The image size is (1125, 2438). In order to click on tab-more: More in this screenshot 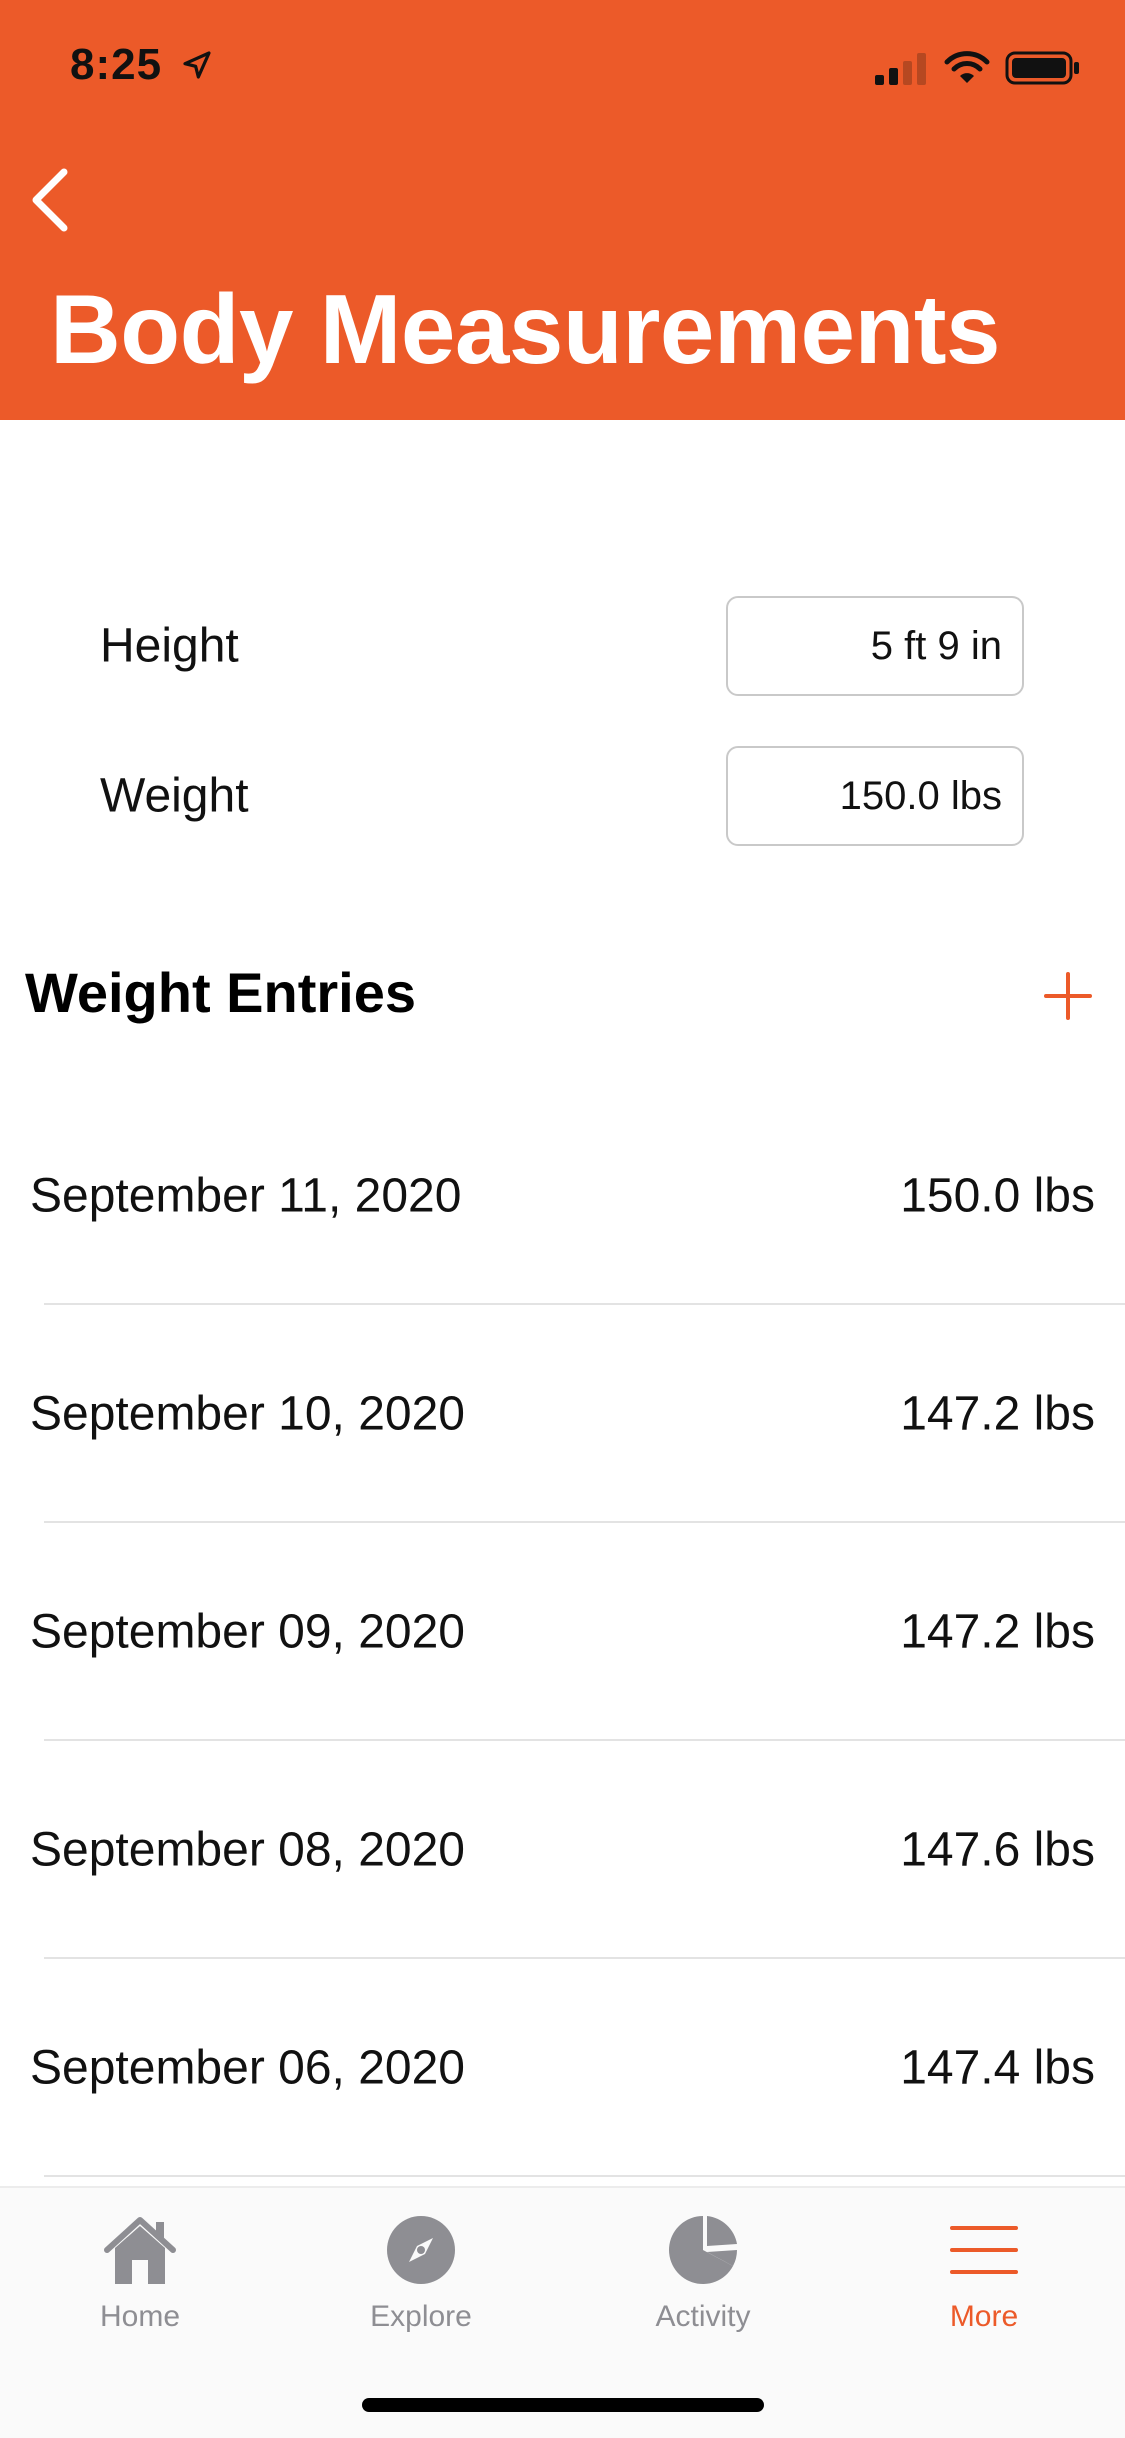, I will do `click(984, 2284)`.